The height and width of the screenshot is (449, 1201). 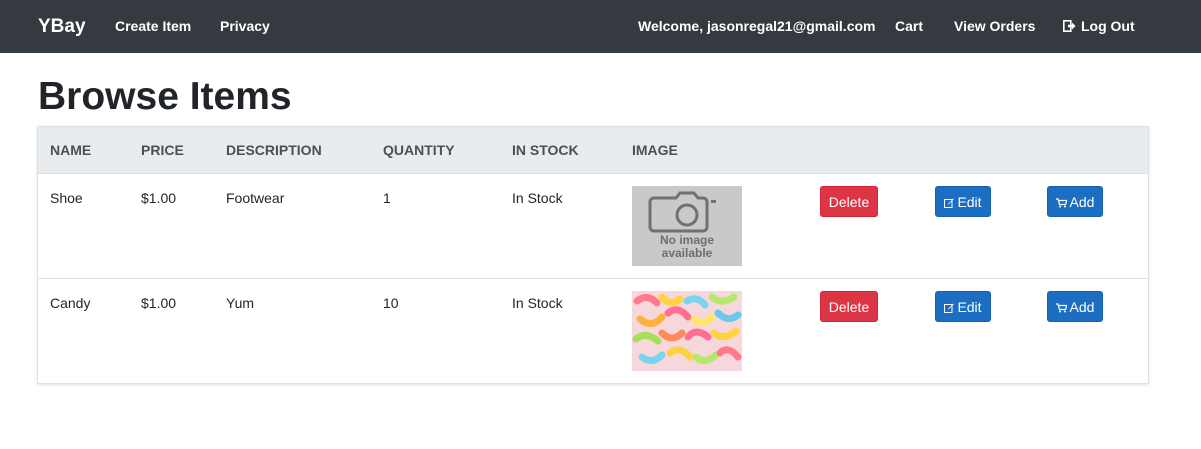 What do you see at coordinates (545, 150) in the screenshot?
I see `col-header-in-stock: In Stock` at bounding box center [545, 150].